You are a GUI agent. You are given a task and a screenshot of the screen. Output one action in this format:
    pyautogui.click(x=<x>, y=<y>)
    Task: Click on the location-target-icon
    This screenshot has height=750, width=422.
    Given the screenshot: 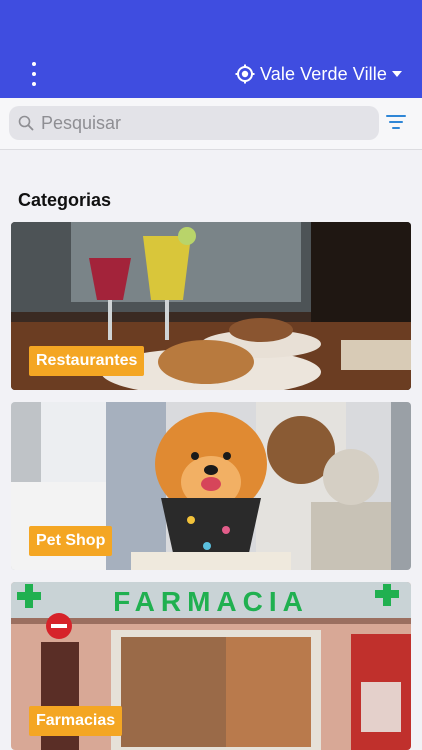 What is the action you would take?
    pyautogui.click(x=245, y=74)
    